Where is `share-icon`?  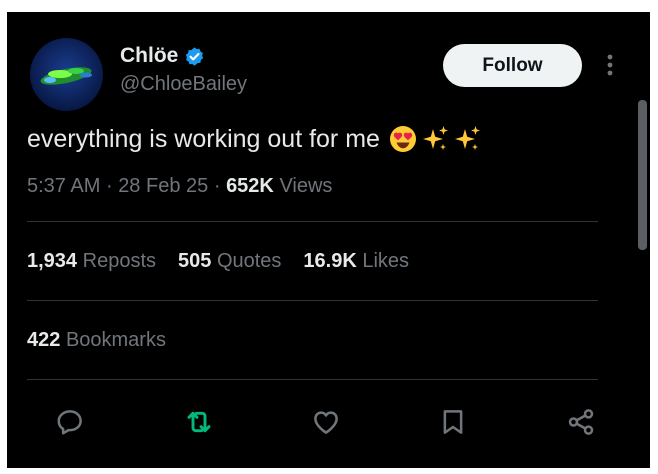 share-icon is located at coordinates (581, 422).